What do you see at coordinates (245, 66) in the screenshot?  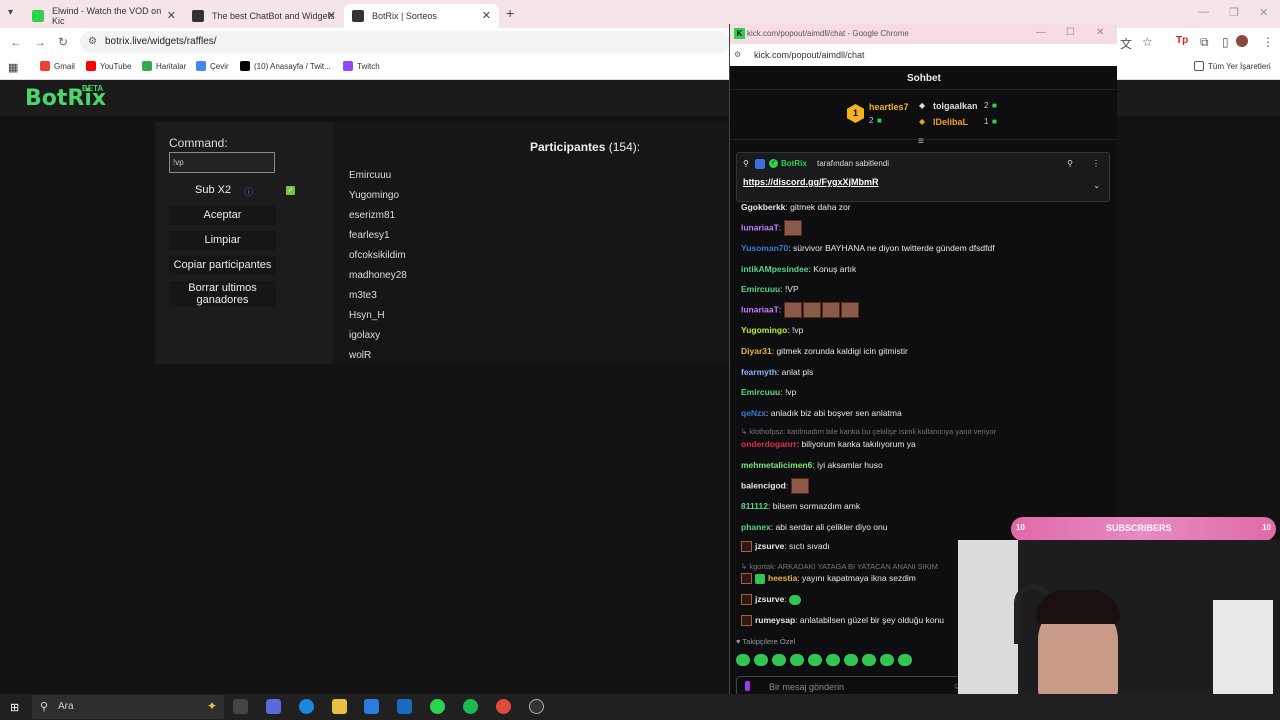 I see `x-icon` at bounding box center [245, 66].